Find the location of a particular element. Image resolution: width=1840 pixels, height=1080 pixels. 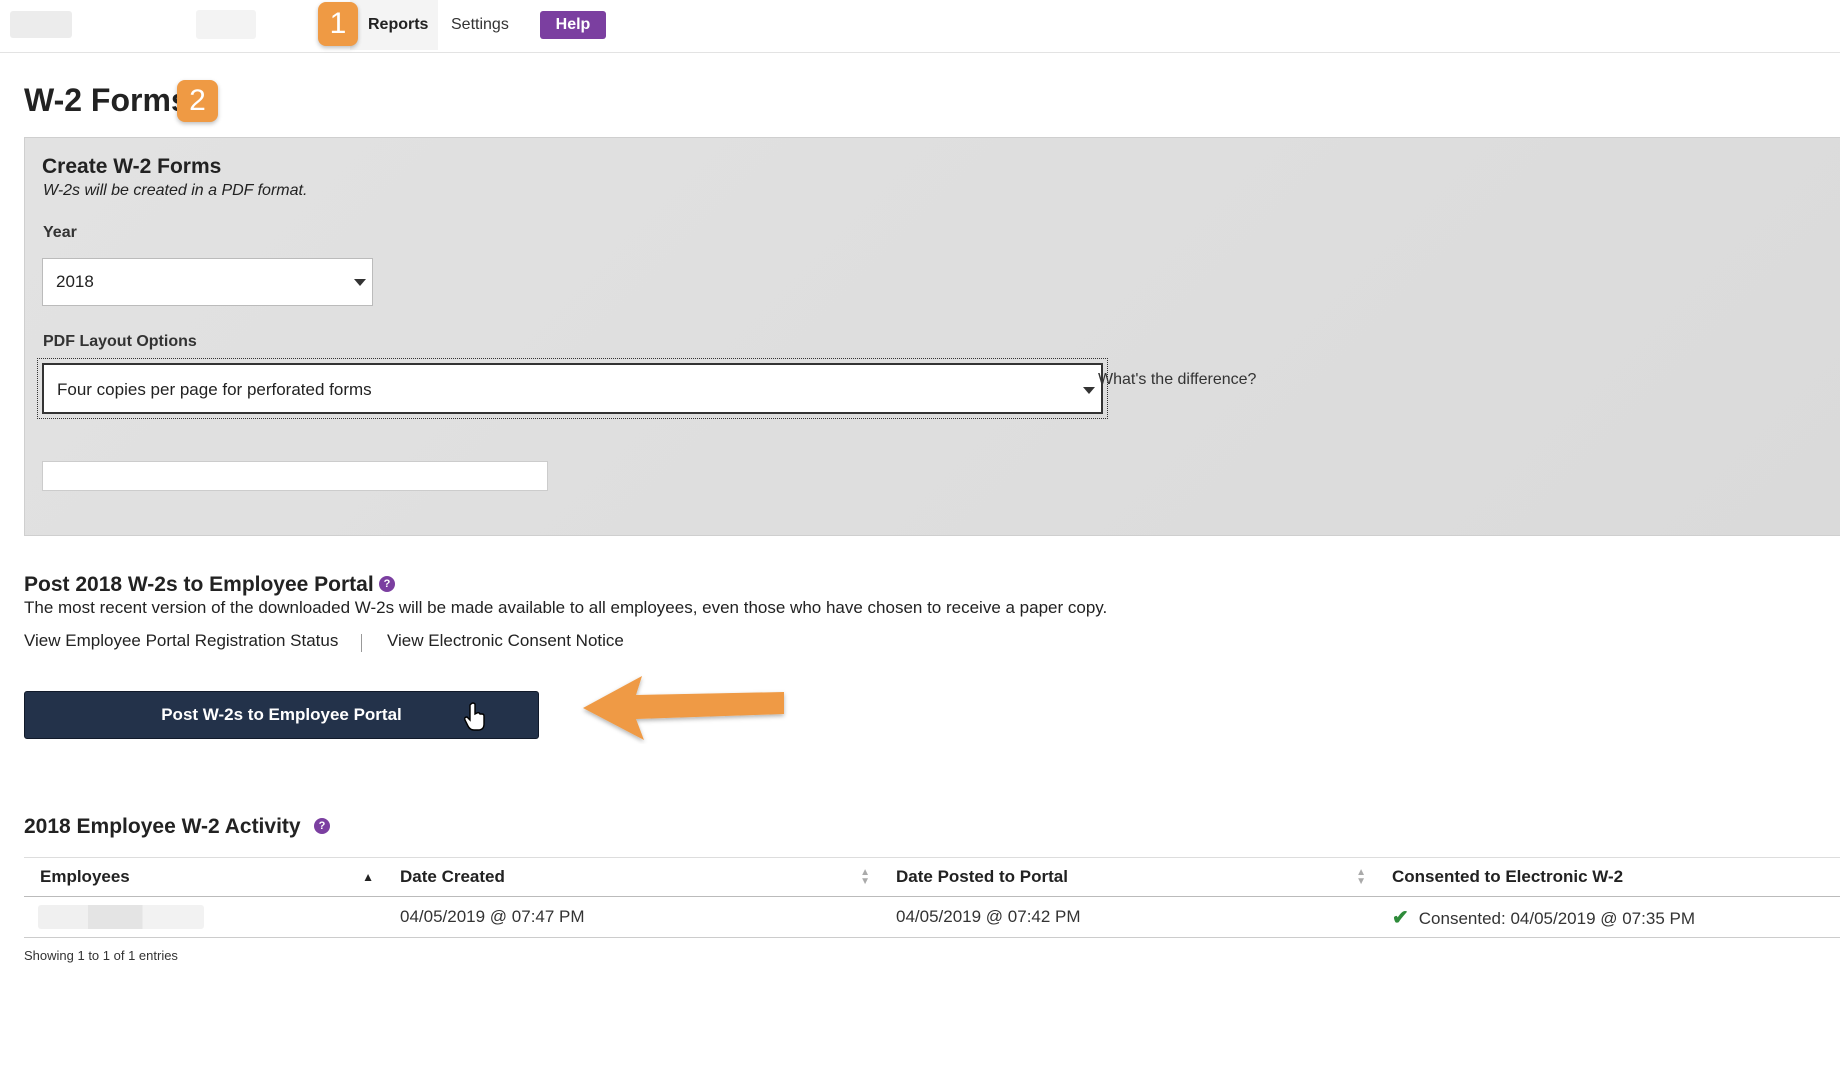

employee-name-placeholder is located at coordinates (121, 917).